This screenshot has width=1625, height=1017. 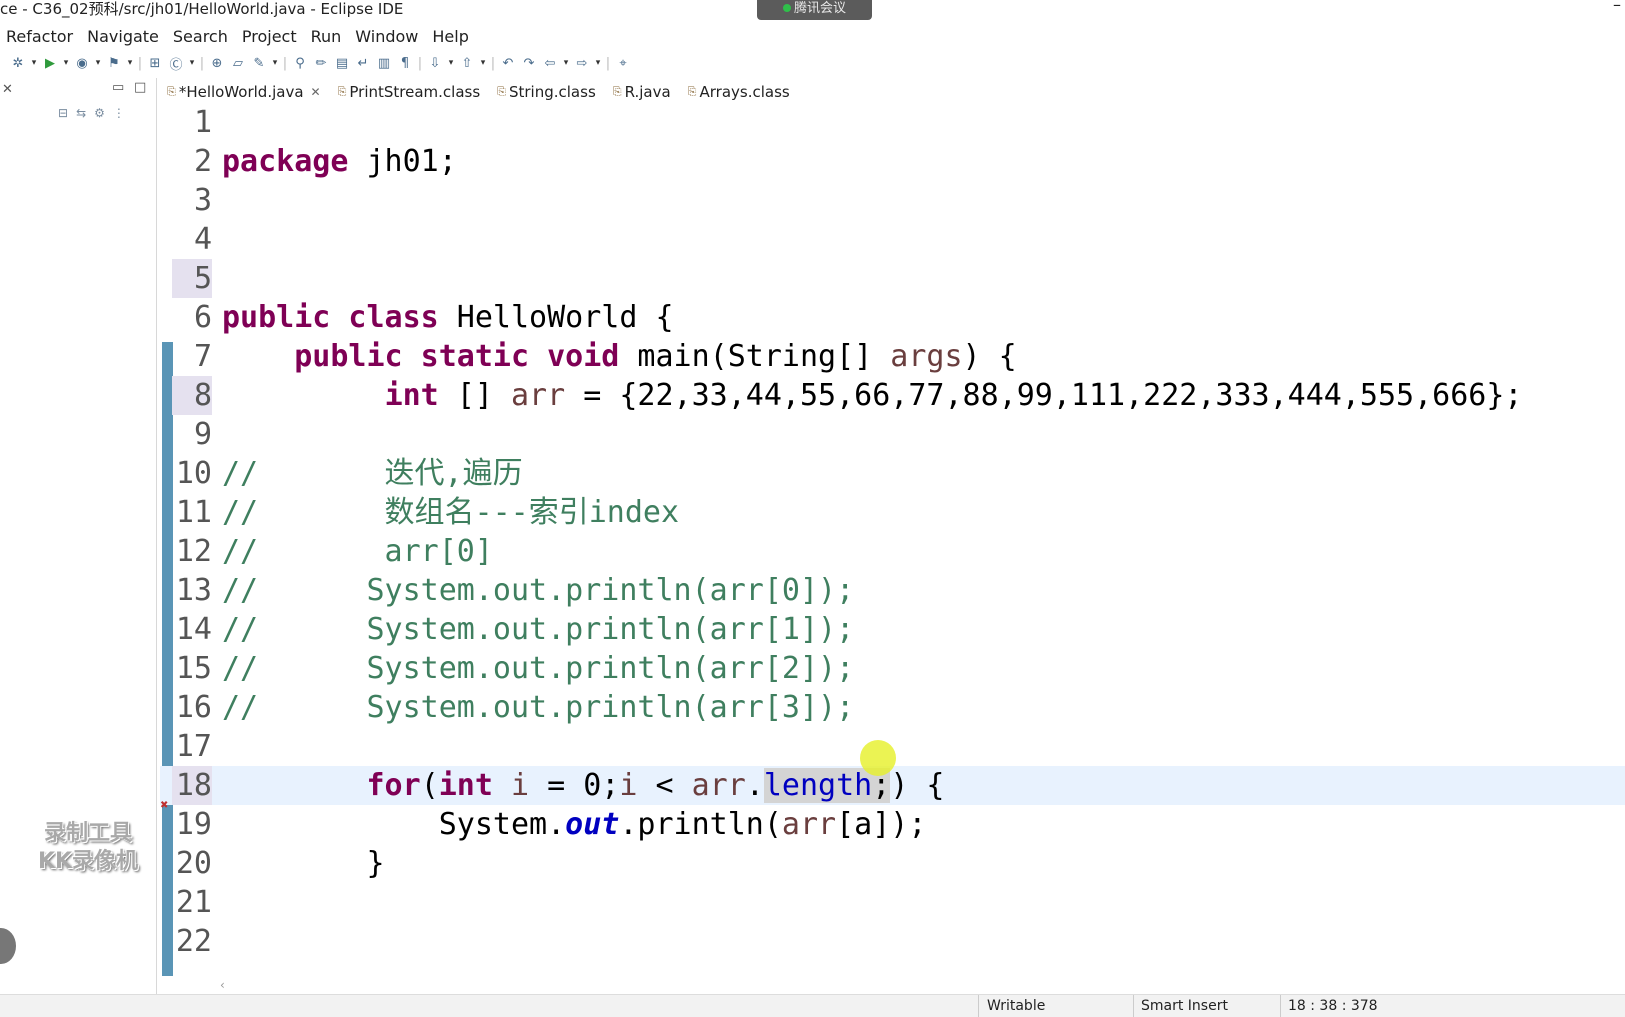 I want to click on menu-project: Project, so click(x=269, y=36).